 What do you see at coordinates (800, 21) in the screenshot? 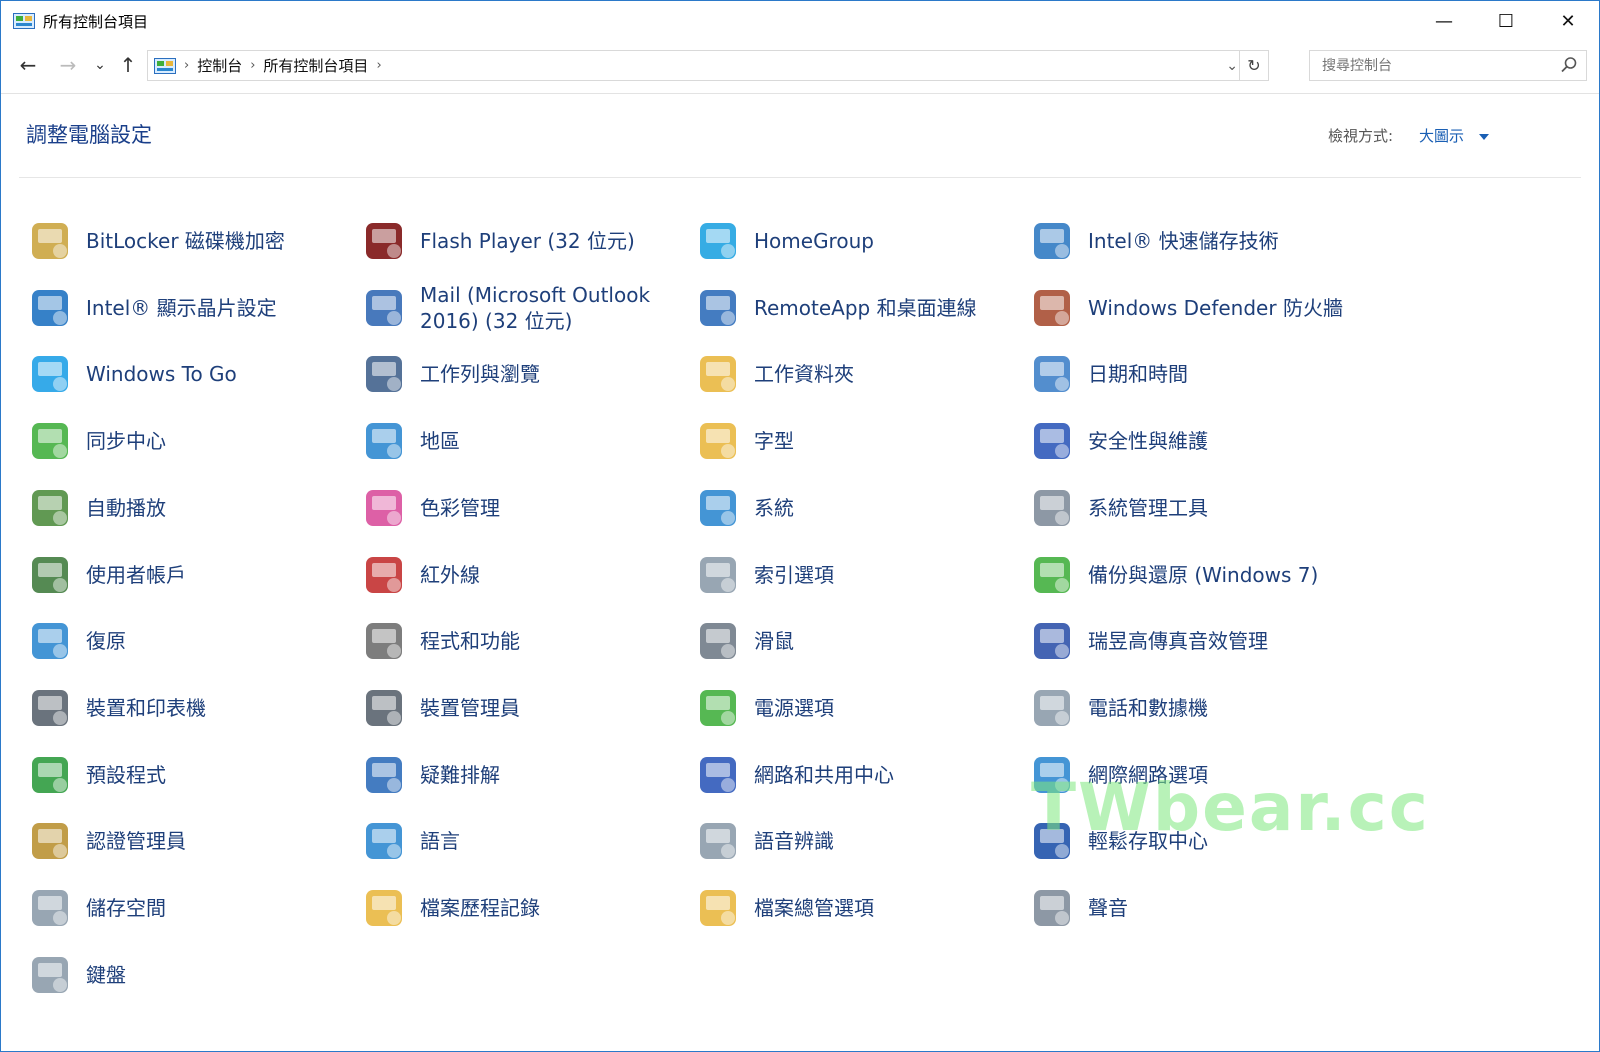
I see `title-bar: 所有控制台項目 — ☐ ✕` at bounding box center [800, 21].